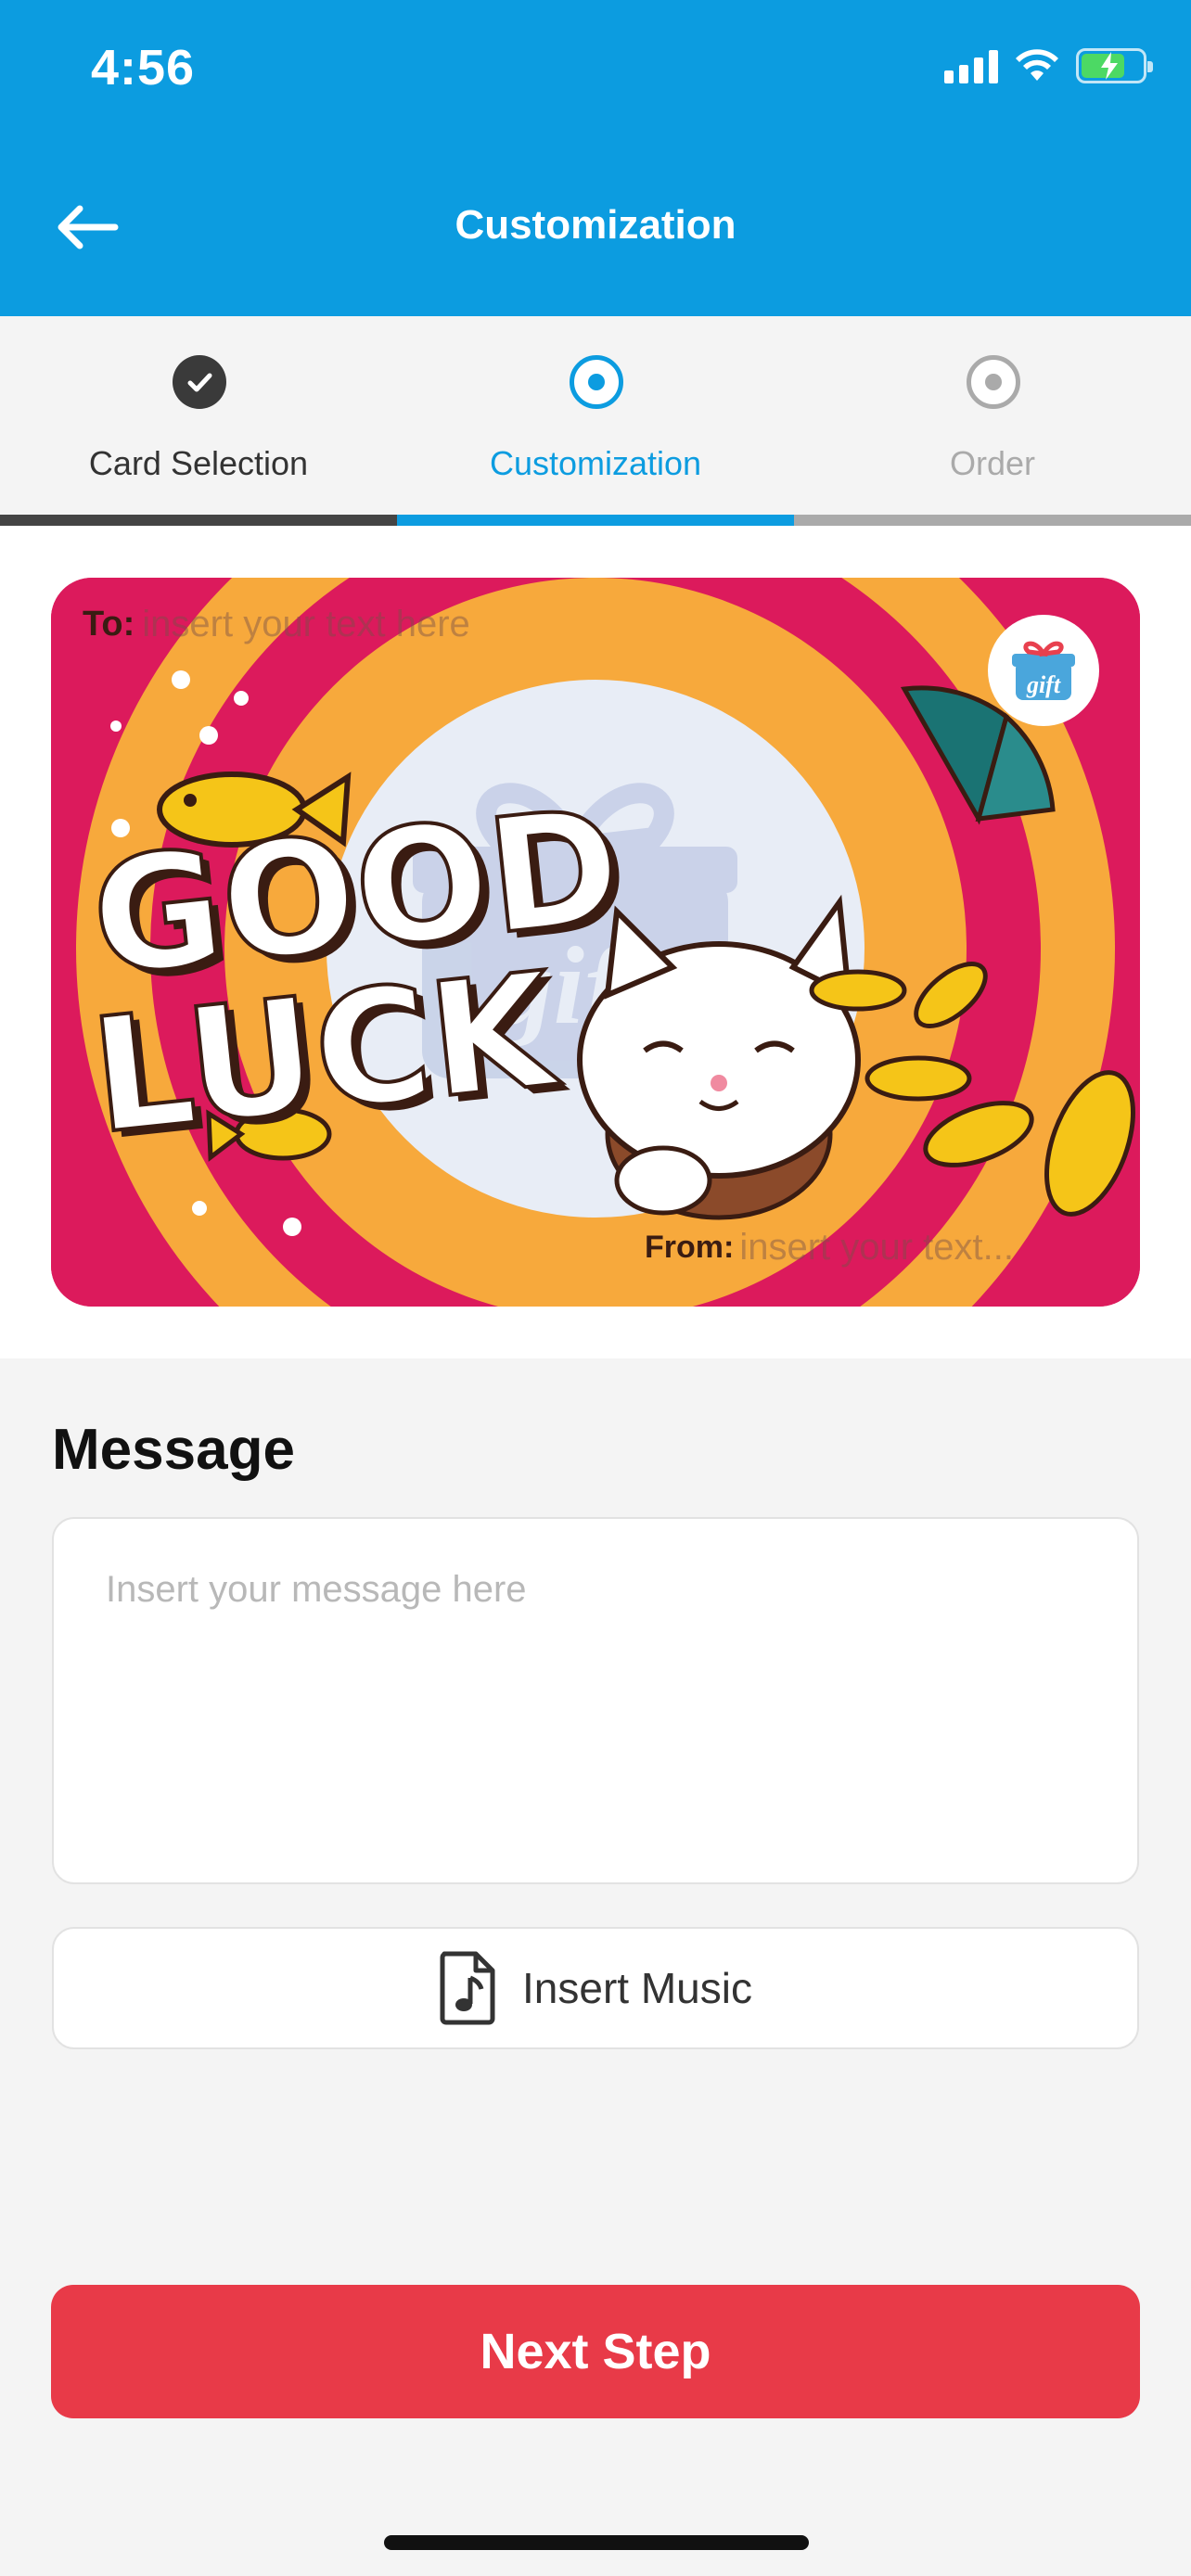 This screenshot has height=2576, width=1191. I want to click on gift-badge-icon: gift, so click(1043, 670).